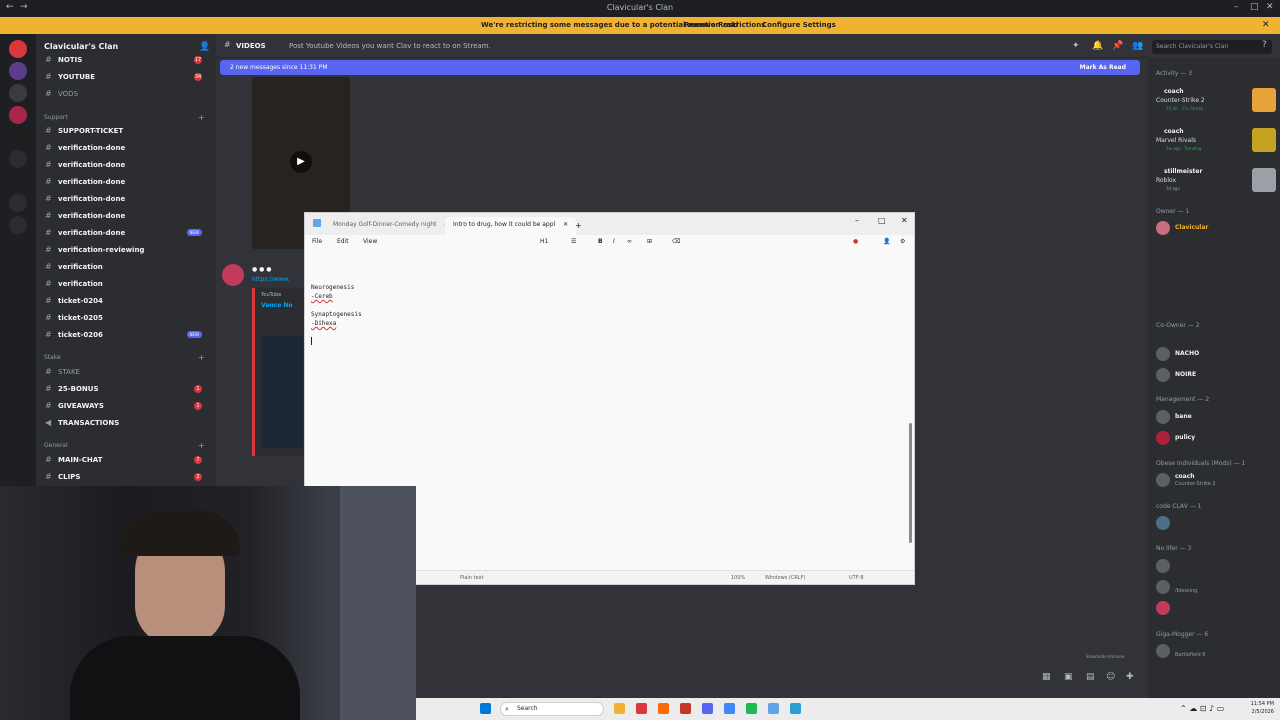 This screenshot has height=720, width=1280. What do you see at coordinates (1090, 677) in the screenshot?
I see `sticker-icon: ▤` at bounding box center [1090, 677].